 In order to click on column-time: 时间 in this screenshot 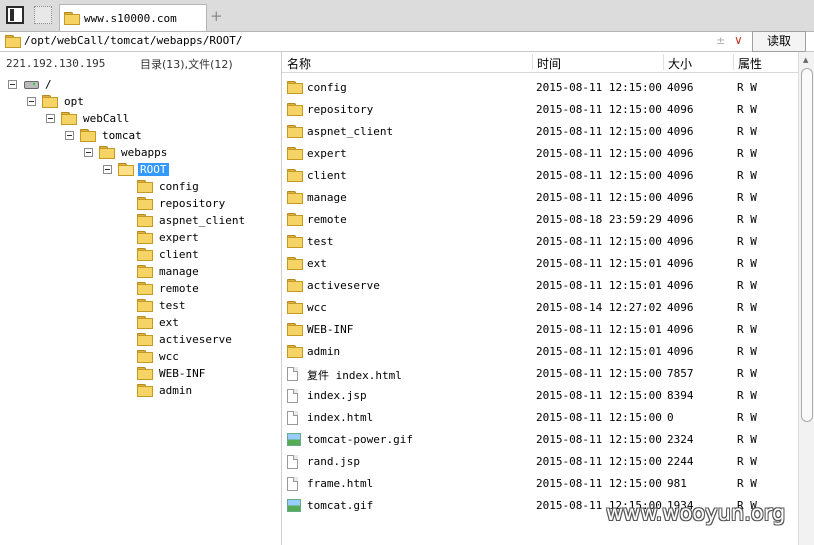, I will do `click(549, 63)`.